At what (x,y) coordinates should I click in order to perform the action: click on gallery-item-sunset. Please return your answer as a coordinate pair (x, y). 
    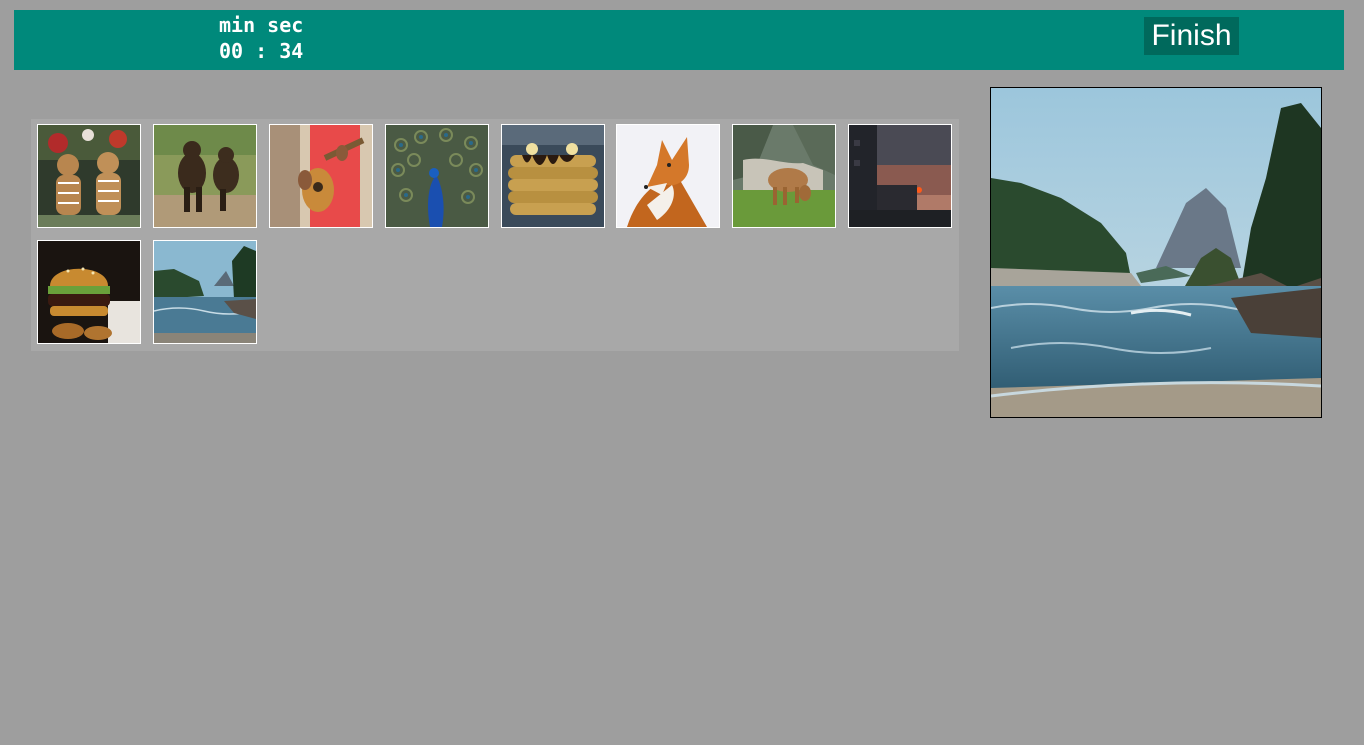
    Looking at the image, I should click on (900, 176).